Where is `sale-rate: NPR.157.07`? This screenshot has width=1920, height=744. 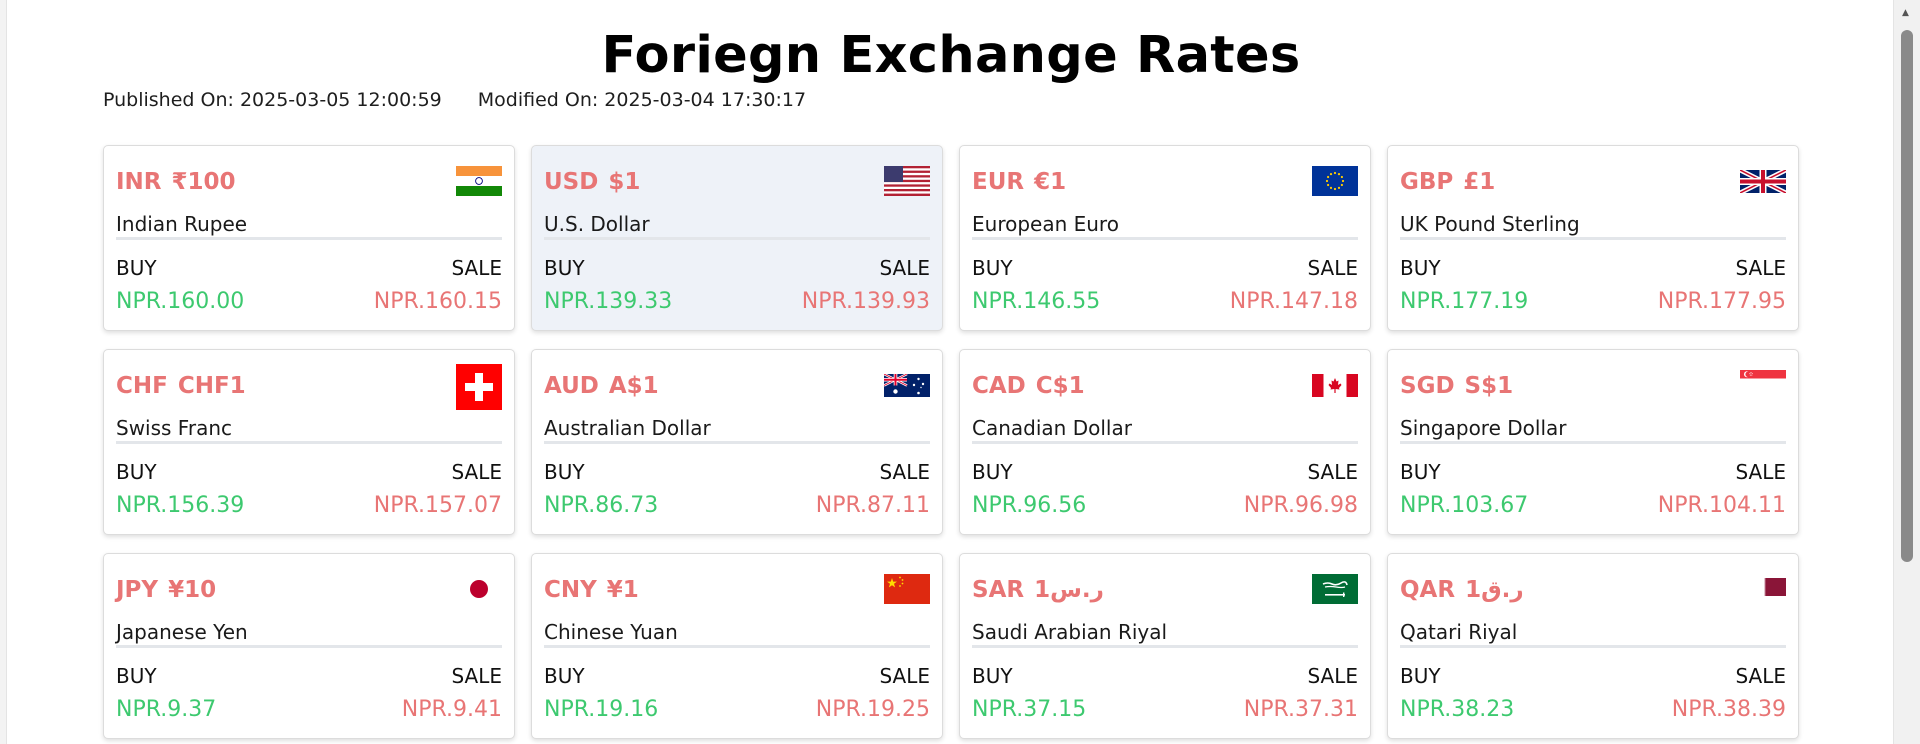 sale-rate: NPR.157.07 is located at coordinates (437, 505).